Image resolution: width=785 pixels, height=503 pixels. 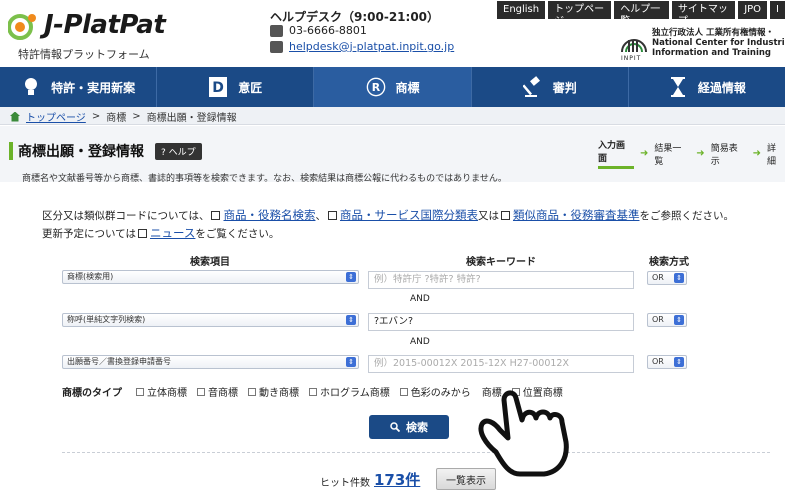 I want to click on search-button: 検索, so click(x=409, y=427).